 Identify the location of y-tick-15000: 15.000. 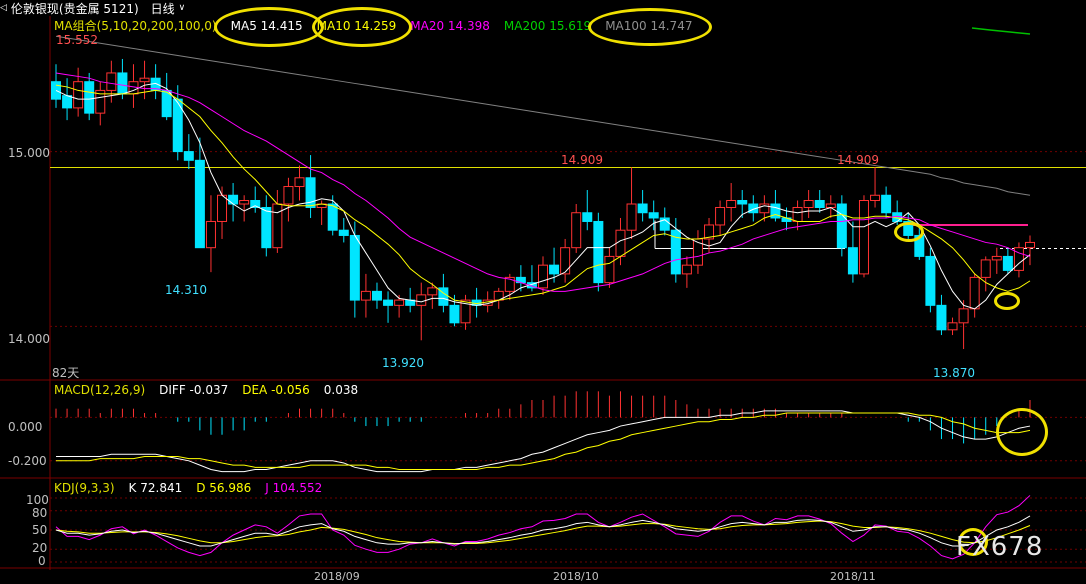
(29, 153).